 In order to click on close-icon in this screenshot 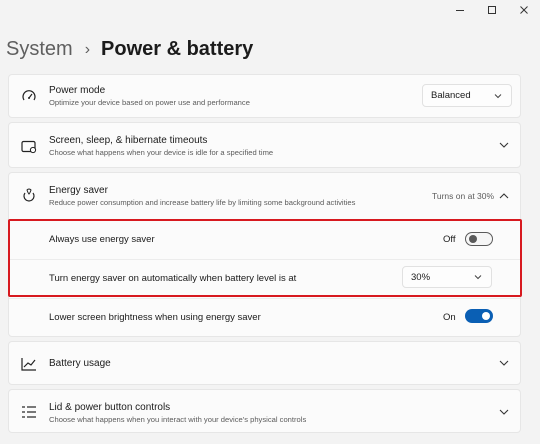, I will do `click(524, 10)`.